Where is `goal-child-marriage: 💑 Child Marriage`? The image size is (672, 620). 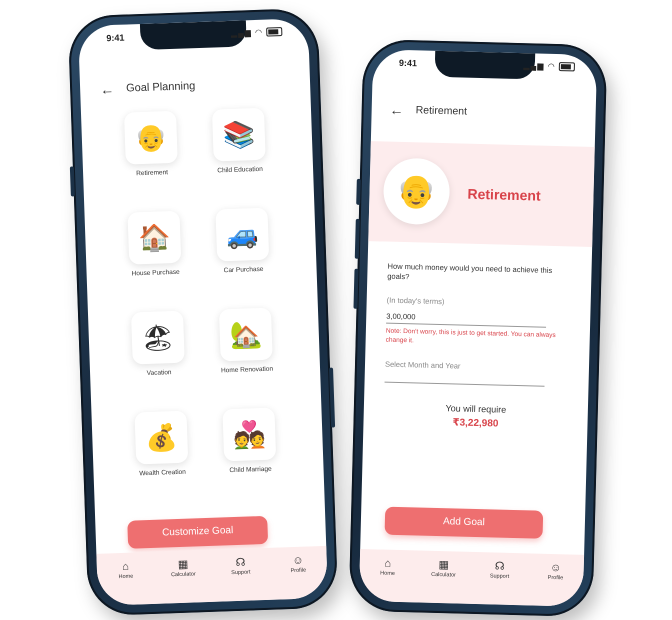 goal-child-marriage: 💑 Child Marriage is located at coordinates (249, 441).